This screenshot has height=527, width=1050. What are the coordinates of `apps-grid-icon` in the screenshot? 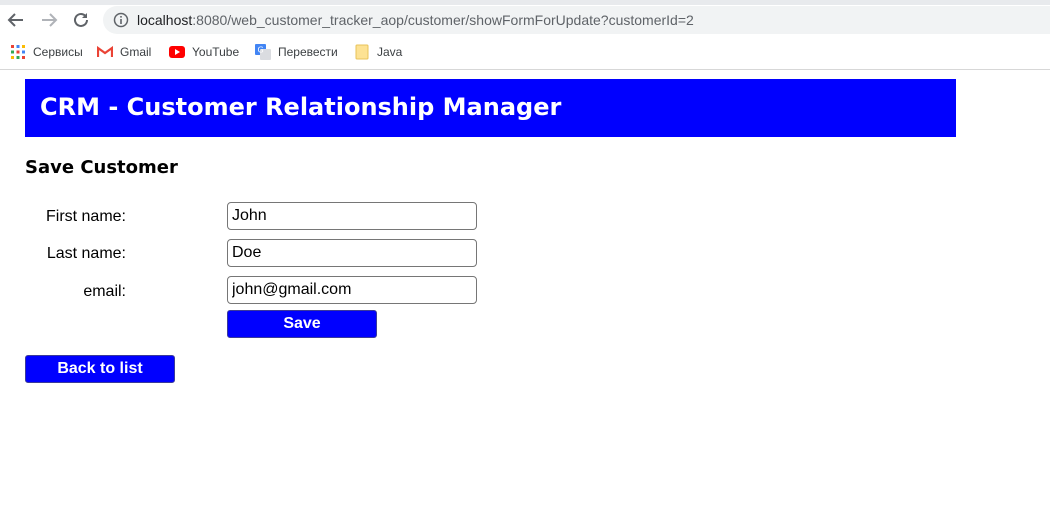 It's located at (18, 52).